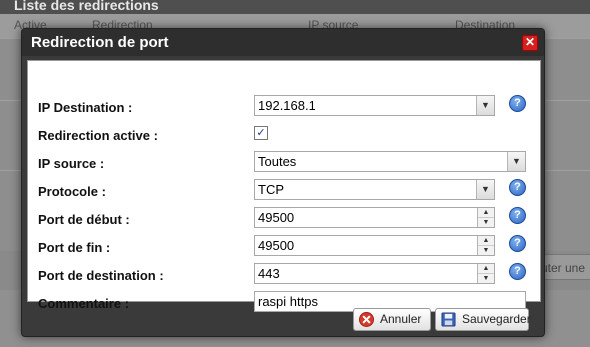 Image resolution: width=590 pixels, height=347 pixels. I want to click on dialog-footer: Annuler Sauvegarder, so click(283, 318).